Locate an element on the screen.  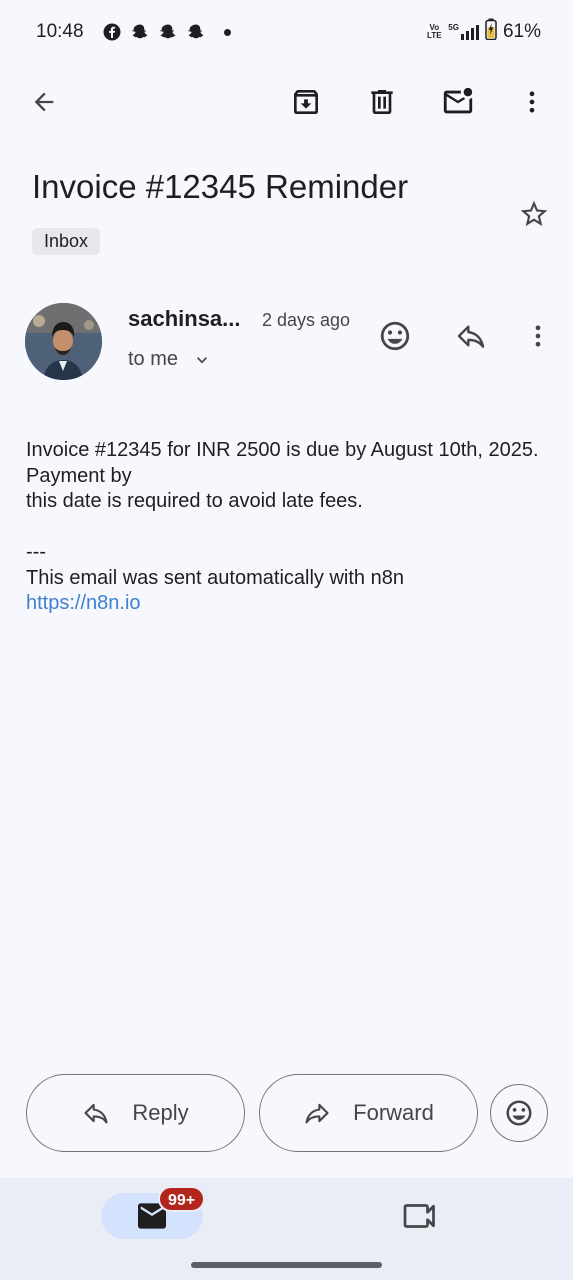
nav-meet-tab is located at coordinates (420, 1216).